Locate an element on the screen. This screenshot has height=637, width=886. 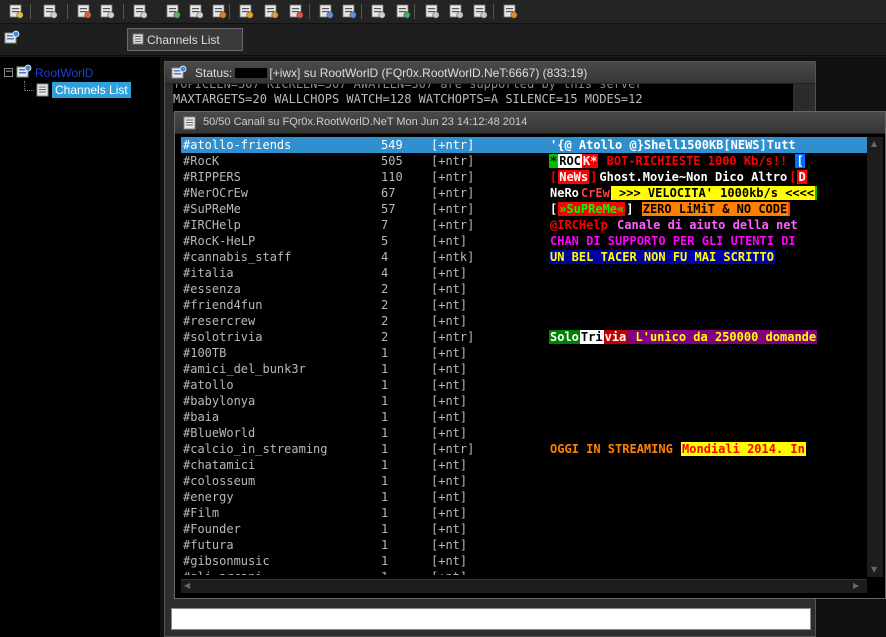
status-command-input is located at coordinates (491, 619).